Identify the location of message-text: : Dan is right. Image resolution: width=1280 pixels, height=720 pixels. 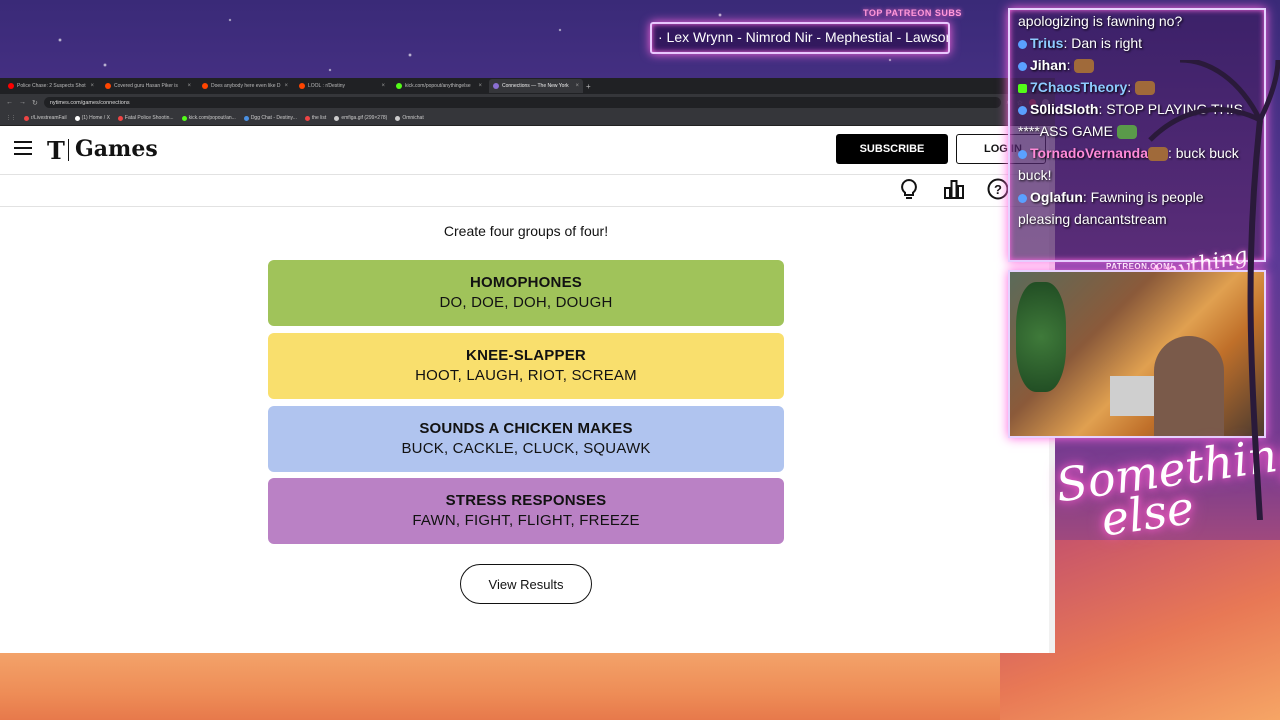
(1103, 43).